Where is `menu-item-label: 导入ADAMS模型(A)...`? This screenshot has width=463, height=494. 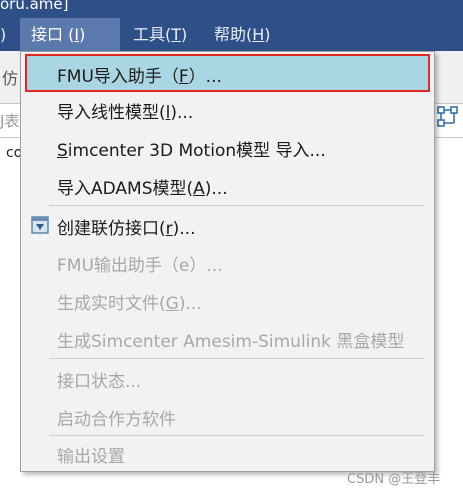 menu-item-label: 导入ADAMS模型(A)... is located at coordinates (142, 189).